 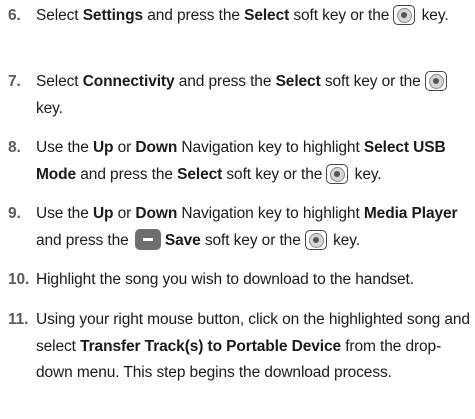 I want to click on step-bold-term: Save, so click(x=182, y=240).